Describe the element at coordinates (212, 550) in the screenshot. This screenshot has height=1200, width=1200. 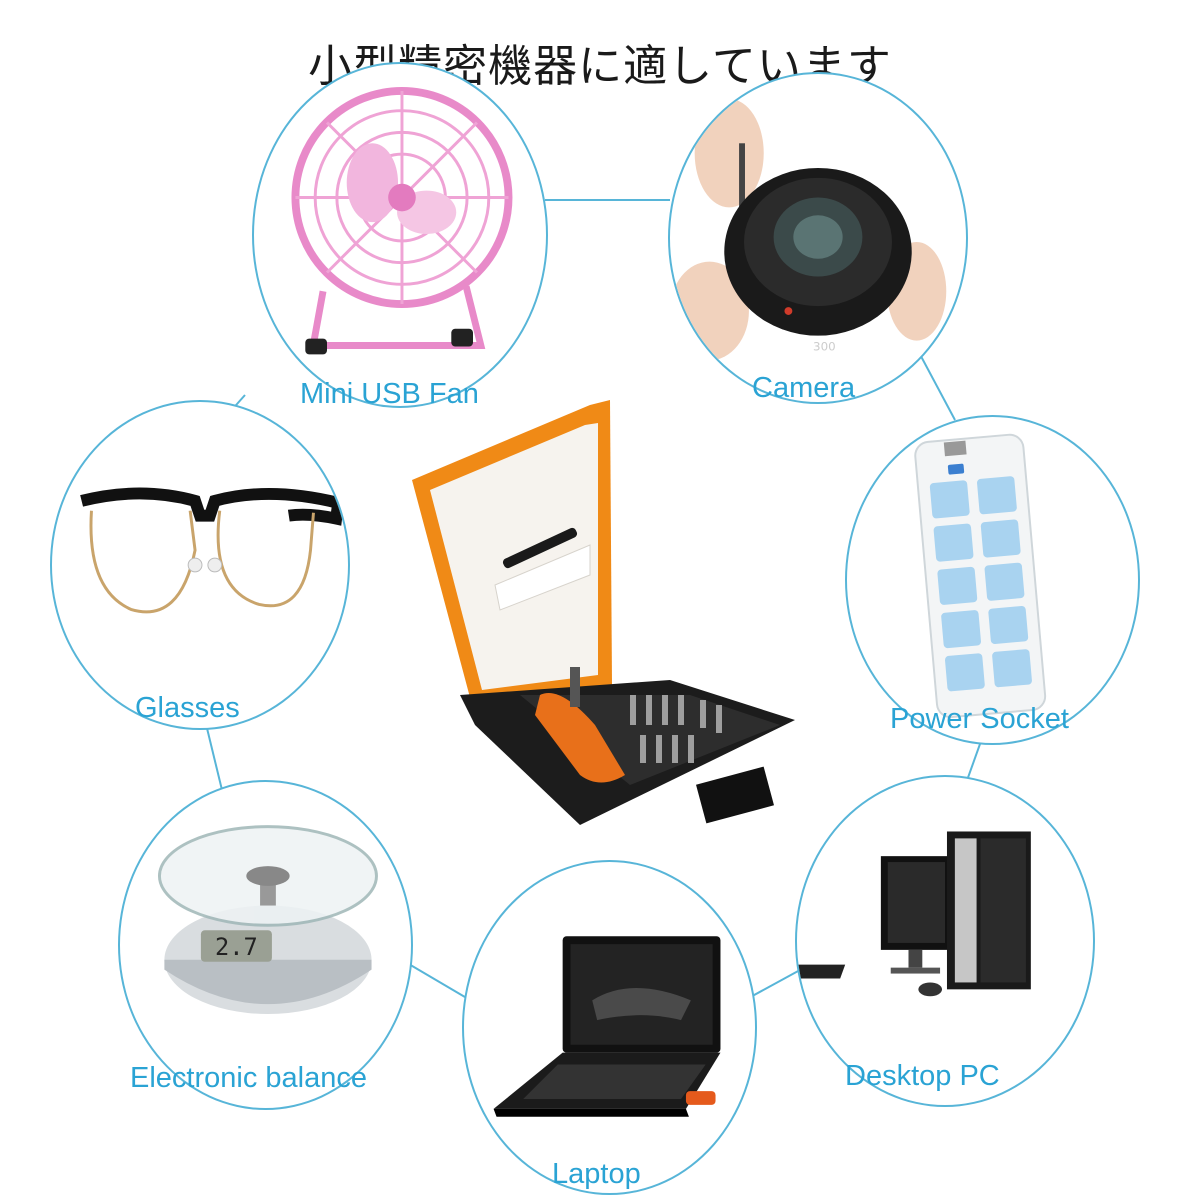
I see `eyeglasses-icon` at that location.